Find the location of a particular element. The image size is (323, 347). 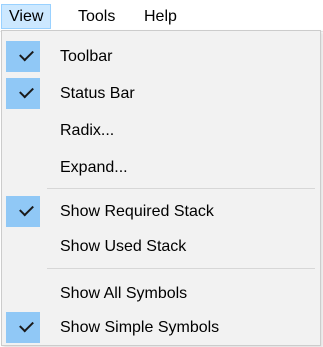

menu-view: View is located at coordinates (26, 16).